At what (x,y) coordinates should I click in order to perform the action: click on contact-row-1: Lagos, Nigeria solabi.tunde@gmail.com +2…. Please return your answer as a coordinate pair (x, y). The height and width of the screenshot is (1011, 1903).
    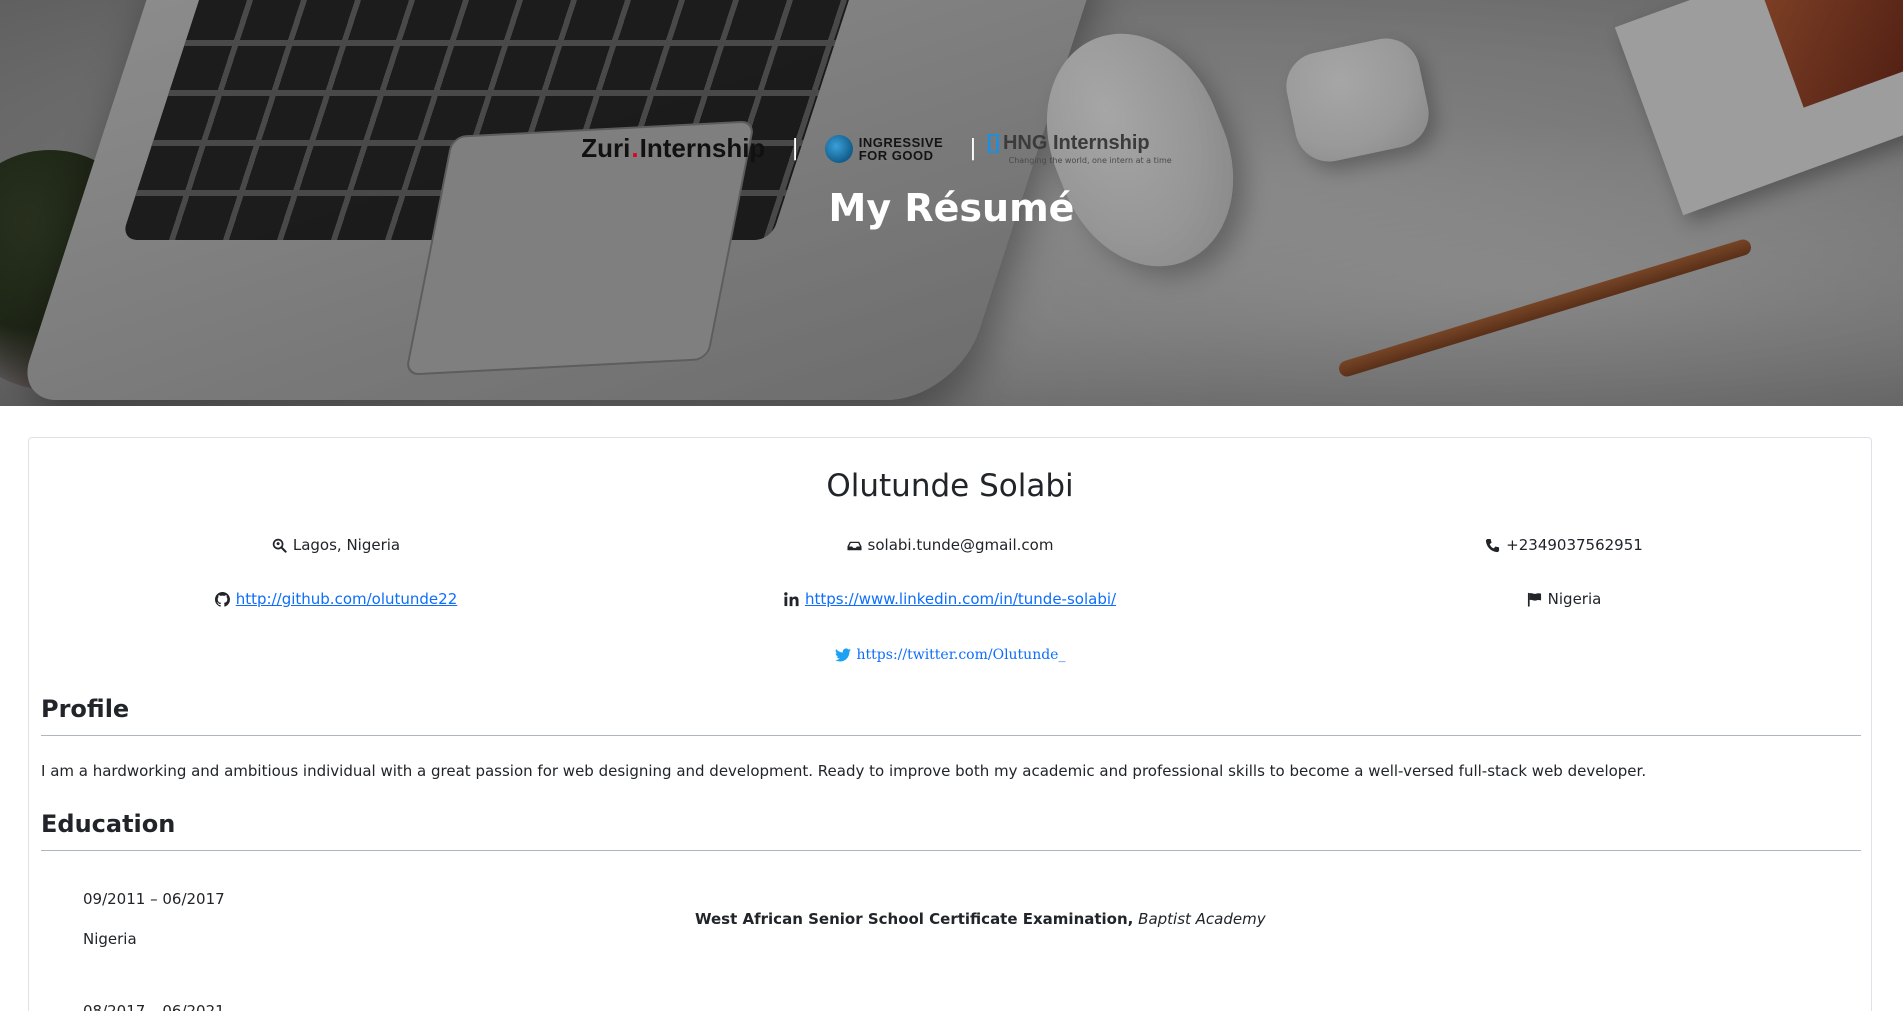
    Looking at the image, I should click on (950, 545).